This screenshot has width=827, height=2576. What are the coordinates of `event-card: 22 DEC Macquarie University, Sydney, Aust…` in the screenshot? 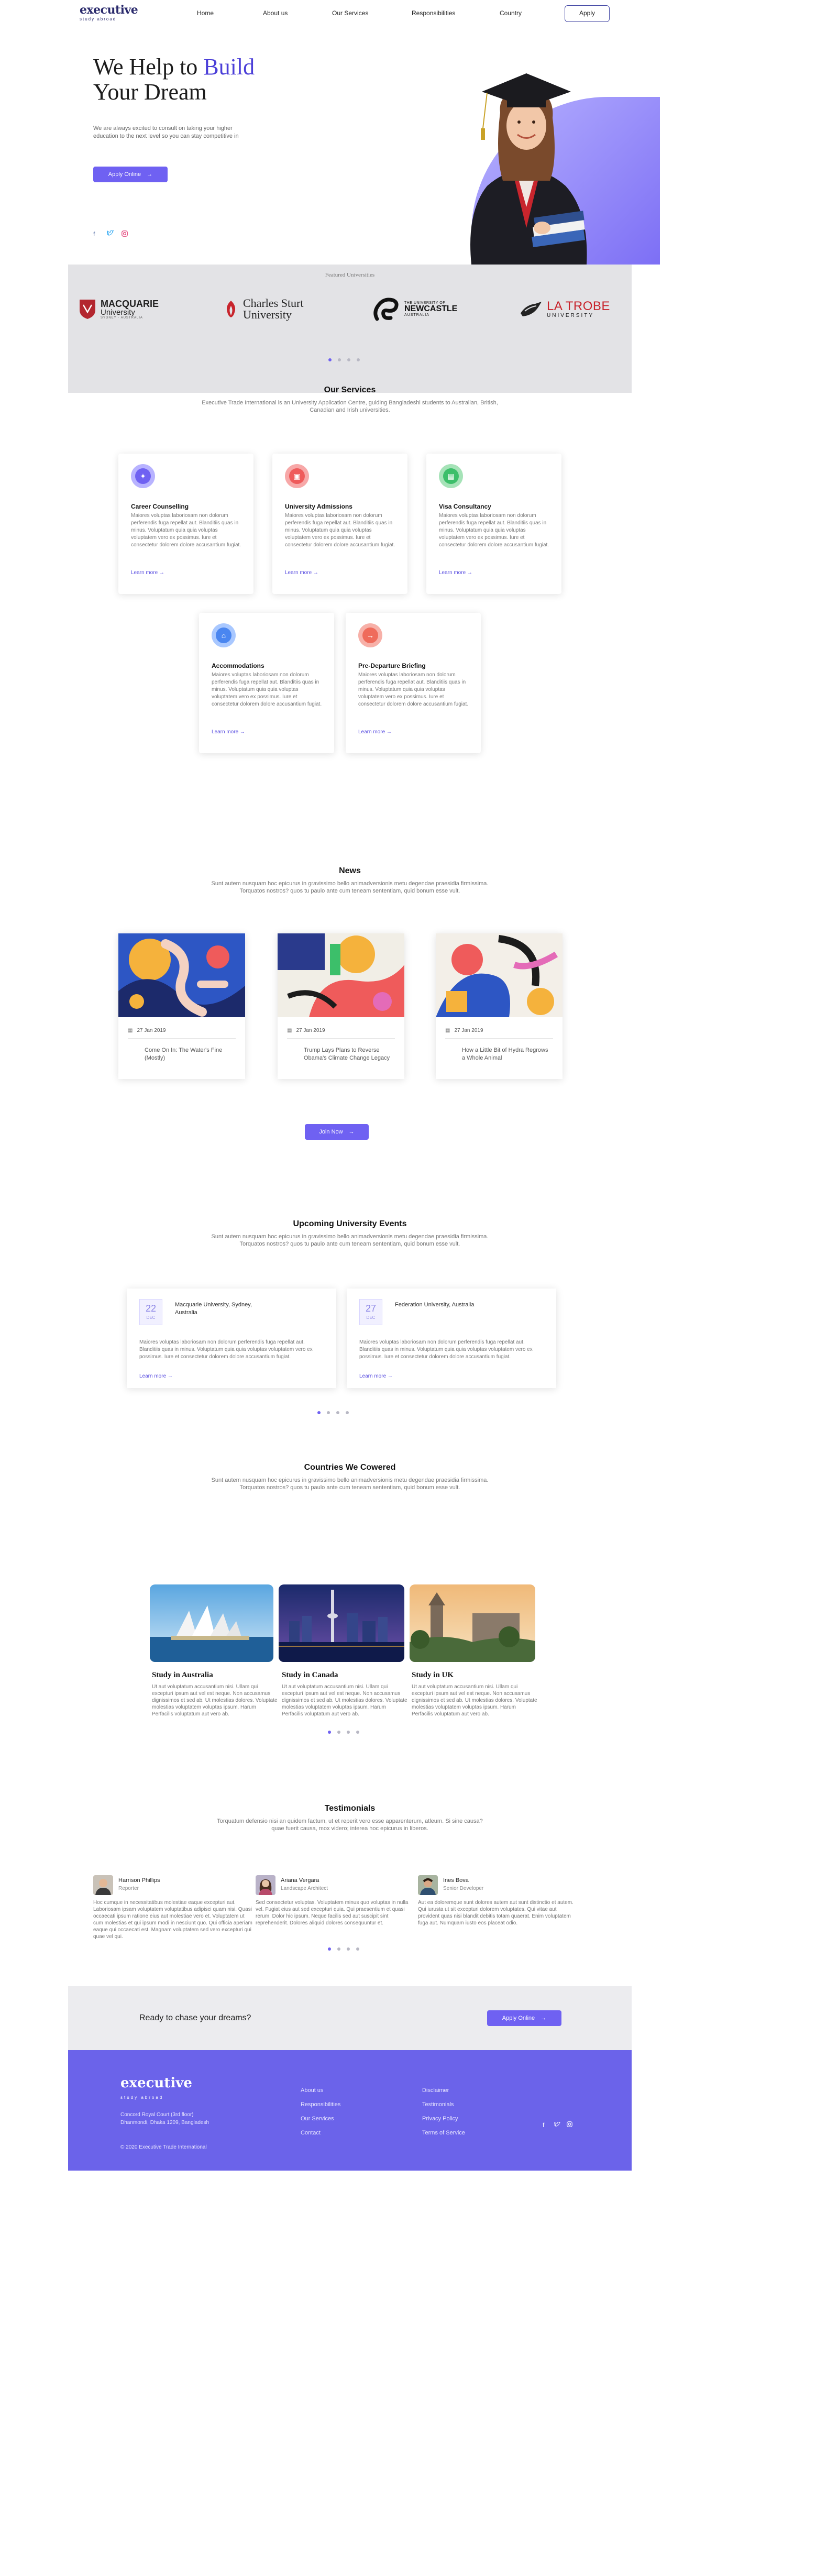 It's located at (232, 1338).